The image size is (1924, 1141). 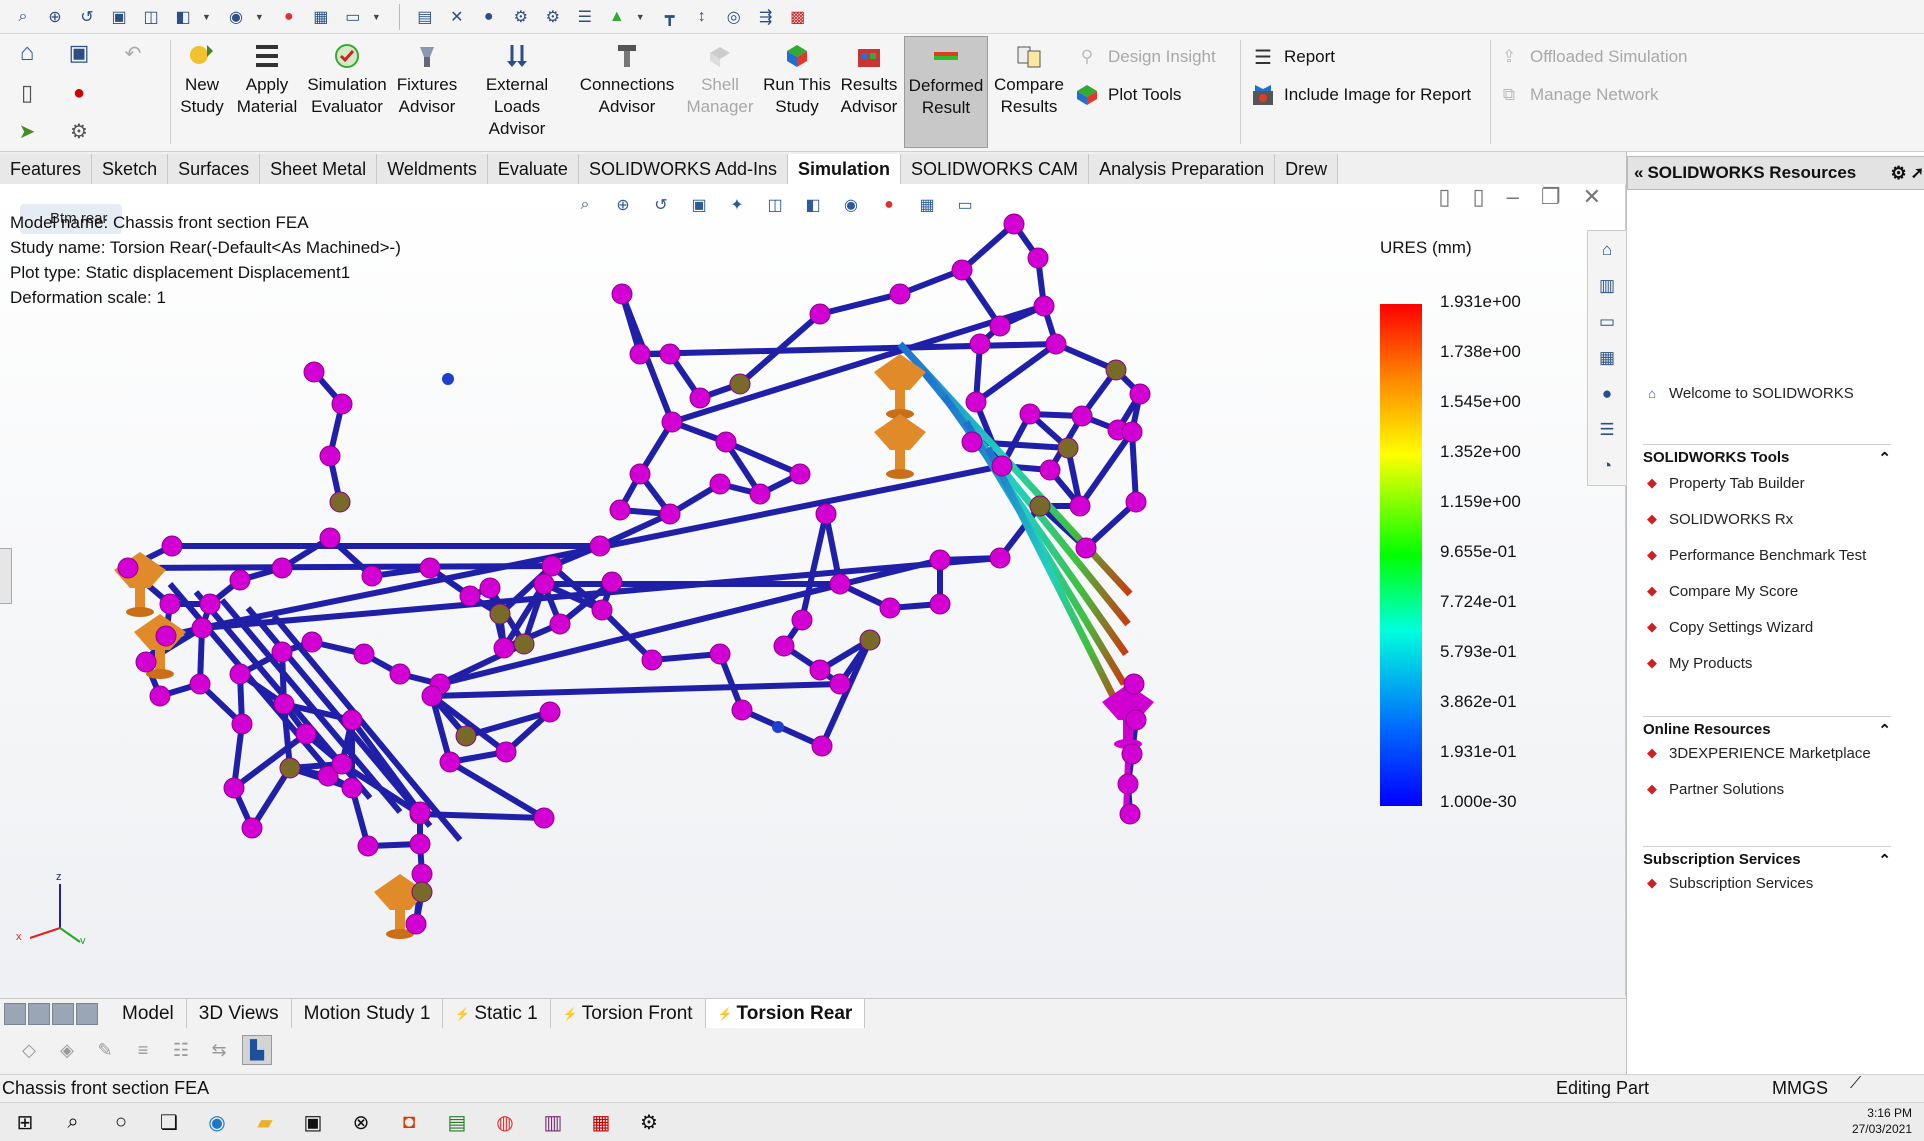 What do you see at coordinates (217, 1122) in the screenshot?
I see `edge-icon: ◉` at bounding box center [217, 1122].